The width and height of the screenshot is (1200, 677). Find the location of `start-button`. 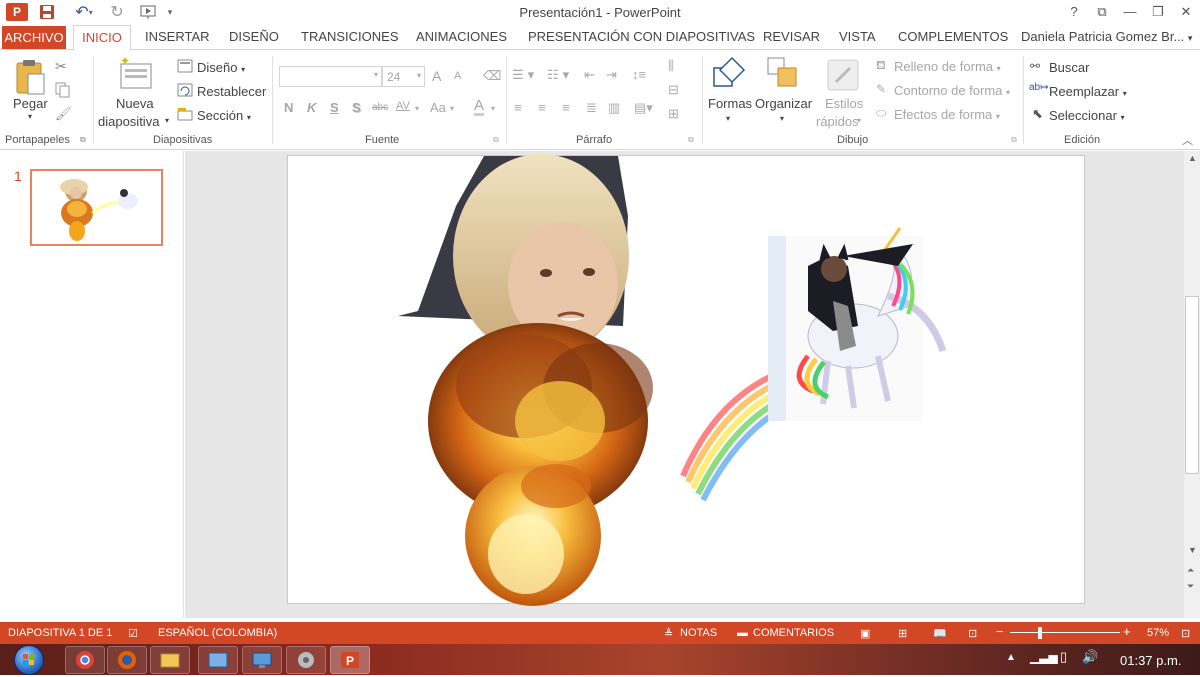

start-button is located at coordinates (29, 660).